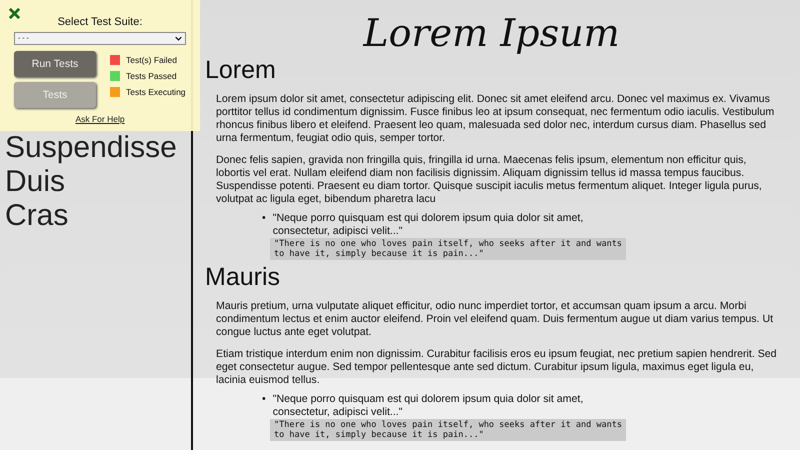 Image resolution: width=800 pixels, height=450 pixels. I want to click on legend-label: Tests Passed, so click(151, 76).